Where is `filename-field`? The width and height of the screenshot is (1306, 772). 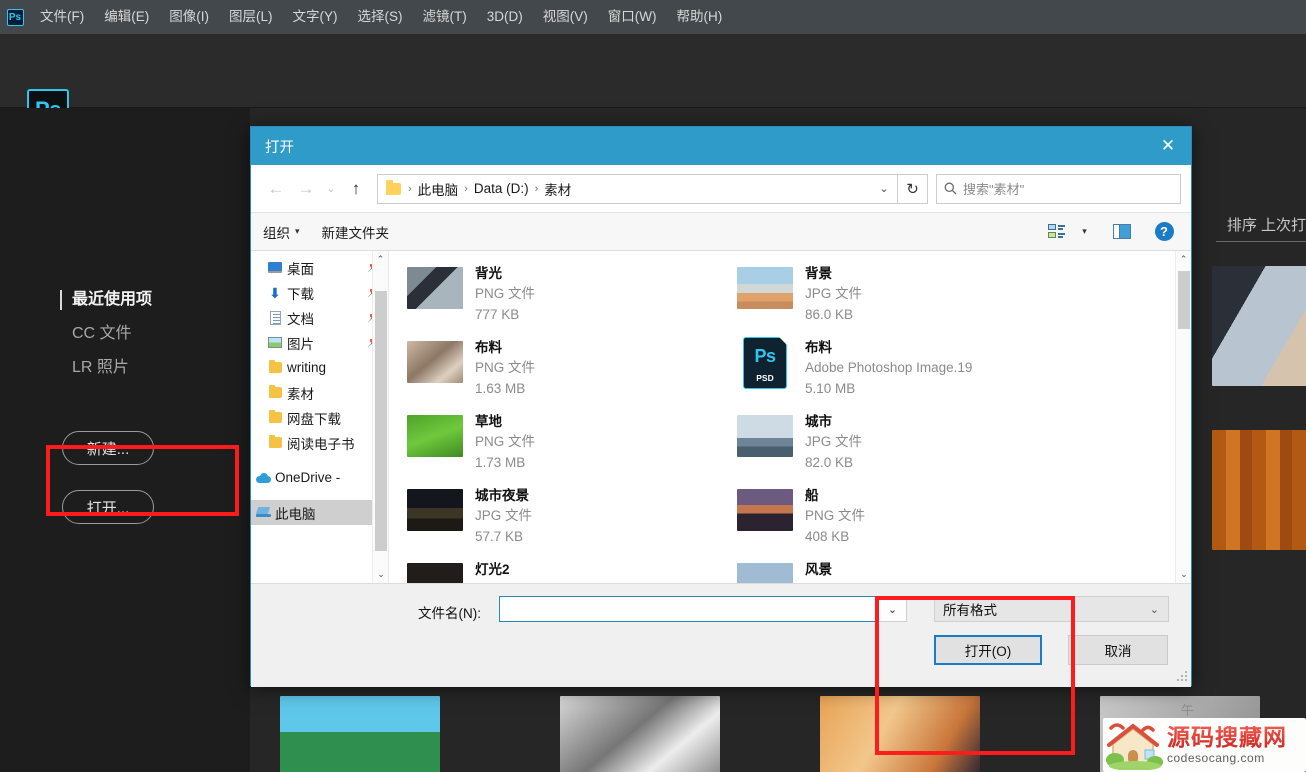 filename-field is located at coordinates (689, 609).